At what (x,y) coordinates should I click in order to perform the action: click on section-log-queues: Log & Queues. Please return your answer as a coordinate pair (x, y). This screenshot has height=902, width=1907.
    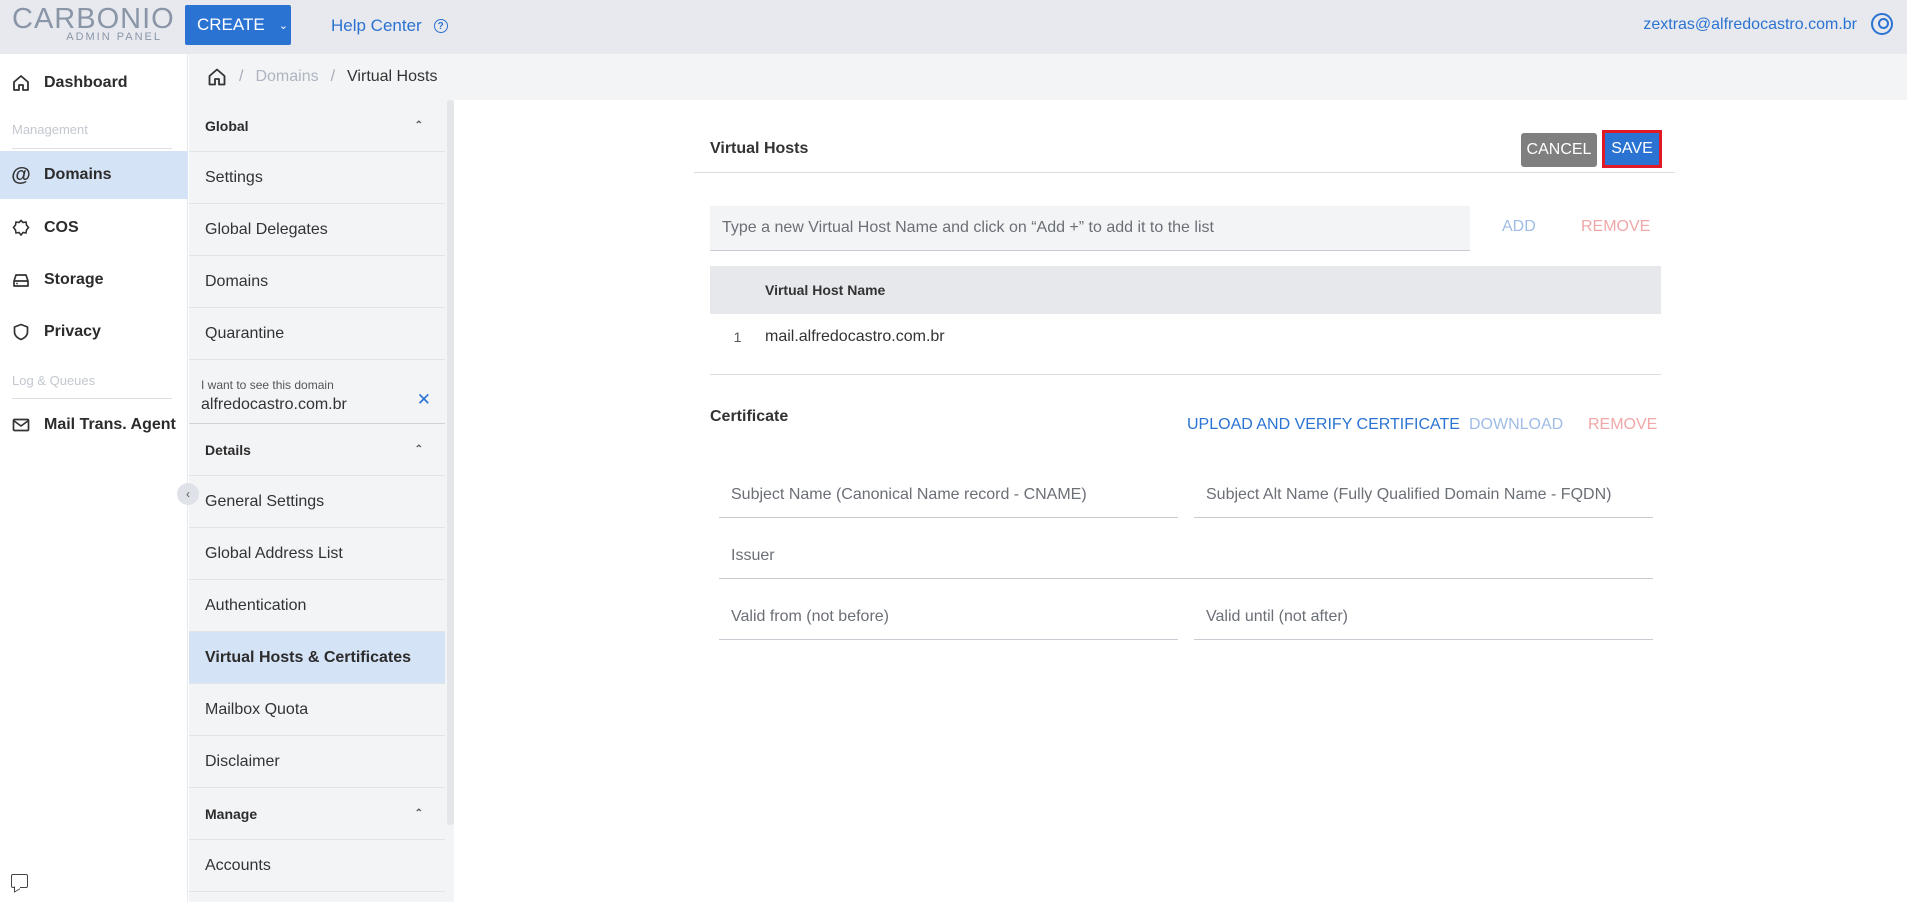
    Looking at the image, I should click on (54, 380).